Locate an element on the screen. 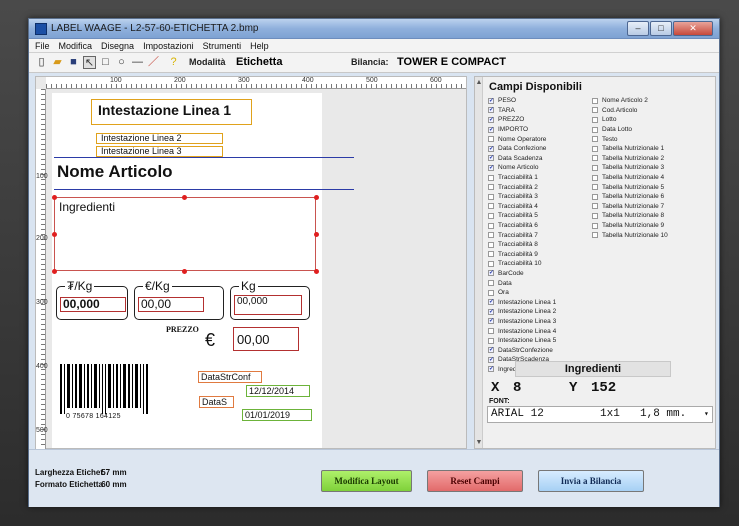 The width and height of the screenshot is (739, 526). data-str-conf-field: DataStrConf is located at coordinates (230, 377).